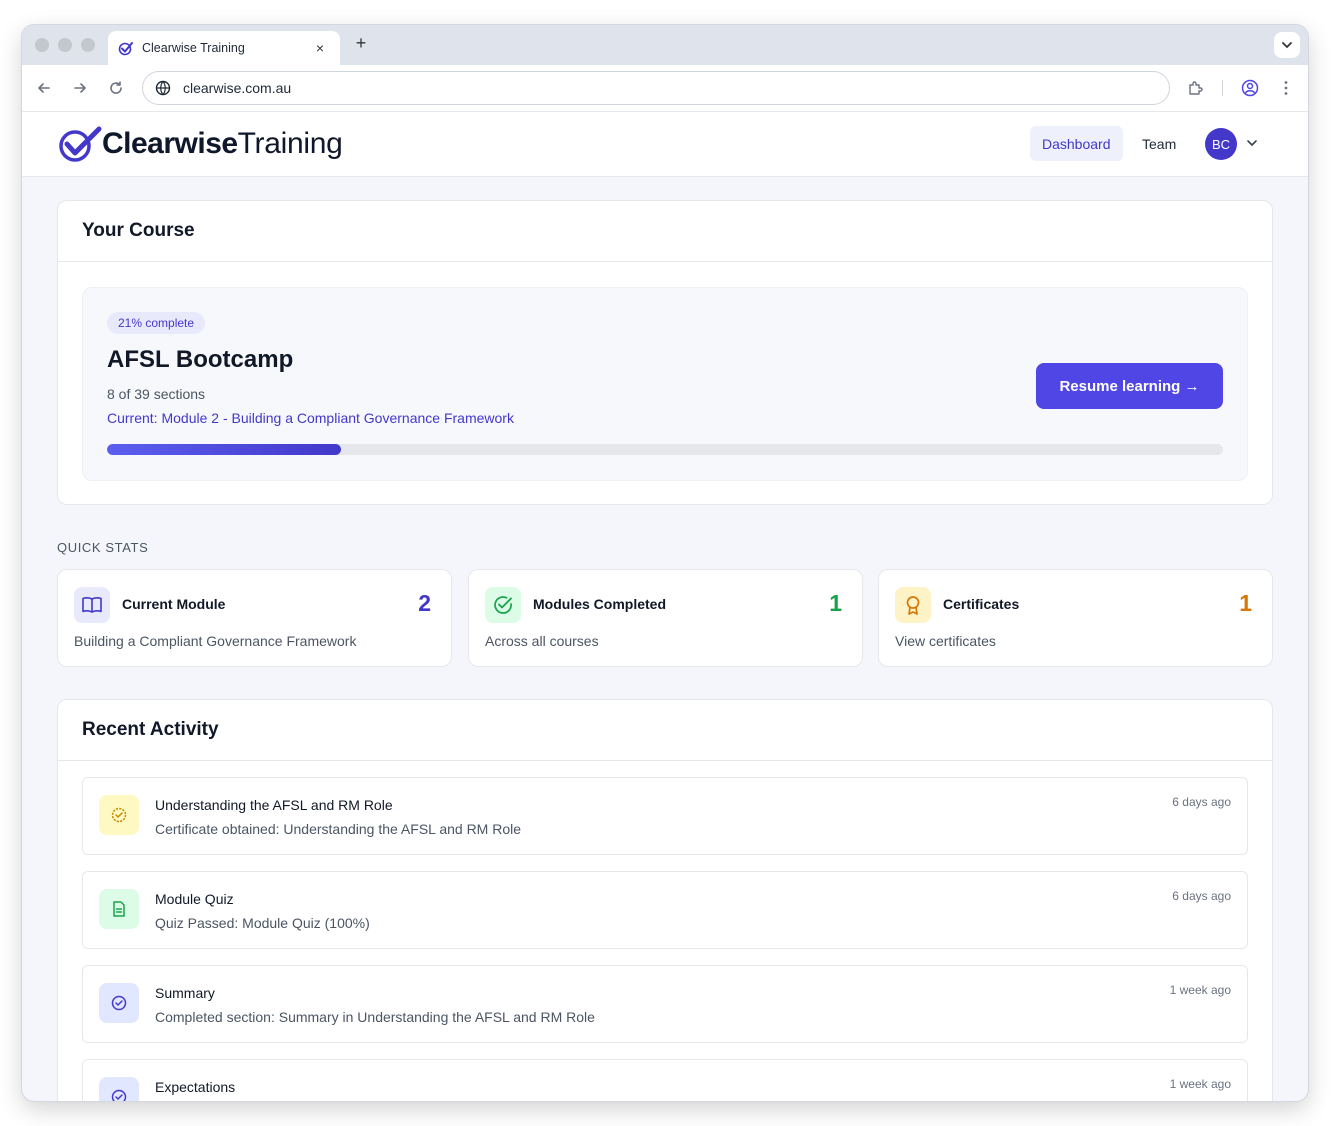 This screenshot has width=1331, height=1126. What do you see at coordinates (103, 547) in the screenshot?
I see `quick-stats-label: QUICK STATS` at bounding box center [103, 547].